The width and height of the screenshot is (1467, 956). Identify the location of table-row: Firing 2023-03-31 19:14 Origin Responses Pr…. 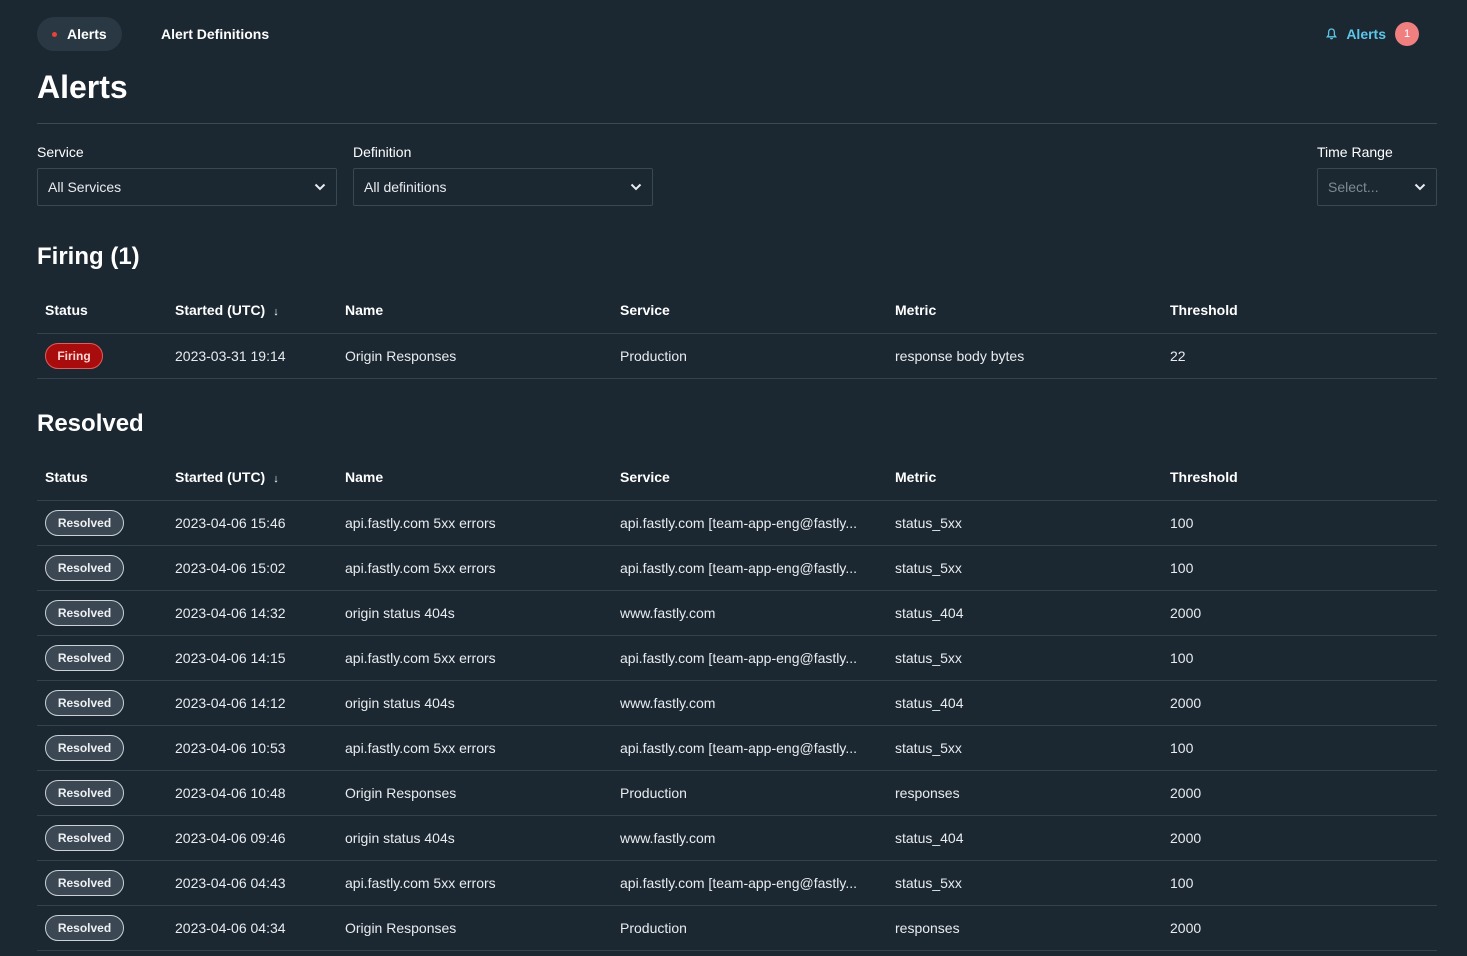
(737, 356).